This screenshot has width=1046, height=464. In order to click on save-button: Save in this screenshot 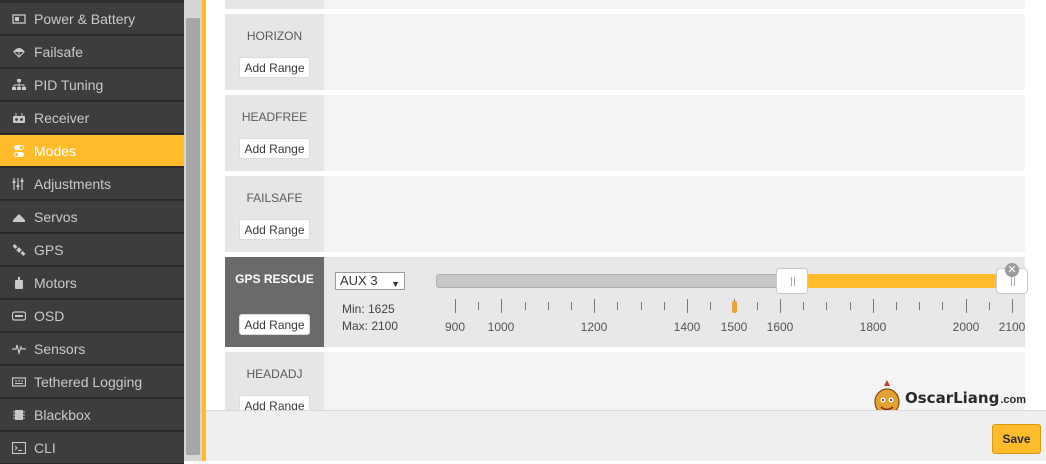, I will do `click(1016, 439)`.